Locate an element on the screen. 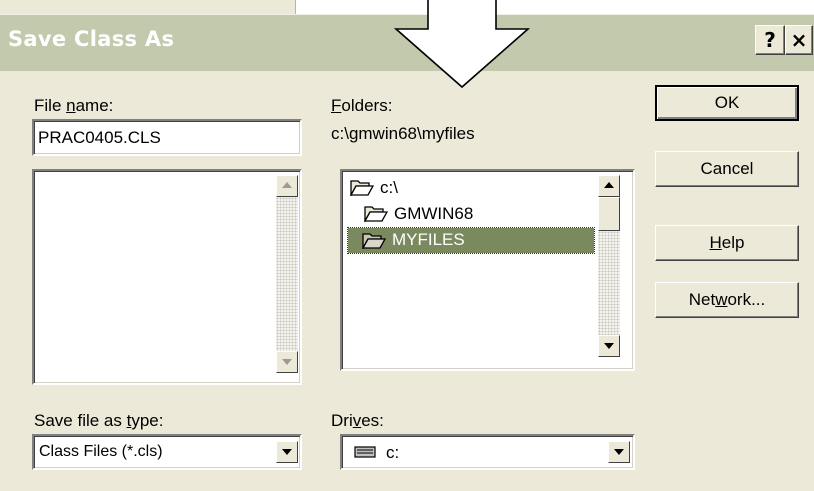 This screenshot has width=814, height=491. folder-item-myfiles: MYFILES is located at coordinates (471, 240).